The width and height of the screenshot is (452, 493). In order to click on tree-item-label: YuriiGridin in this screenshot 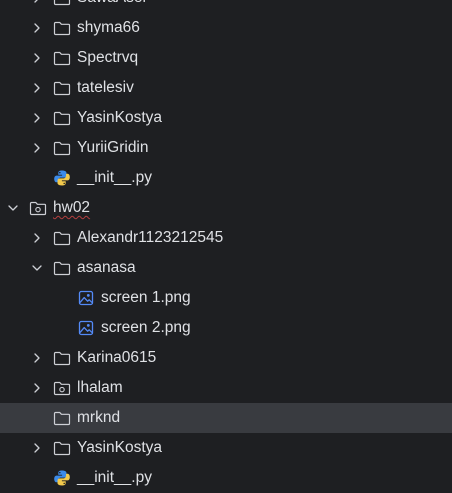, I will do `click(113, 147)`.